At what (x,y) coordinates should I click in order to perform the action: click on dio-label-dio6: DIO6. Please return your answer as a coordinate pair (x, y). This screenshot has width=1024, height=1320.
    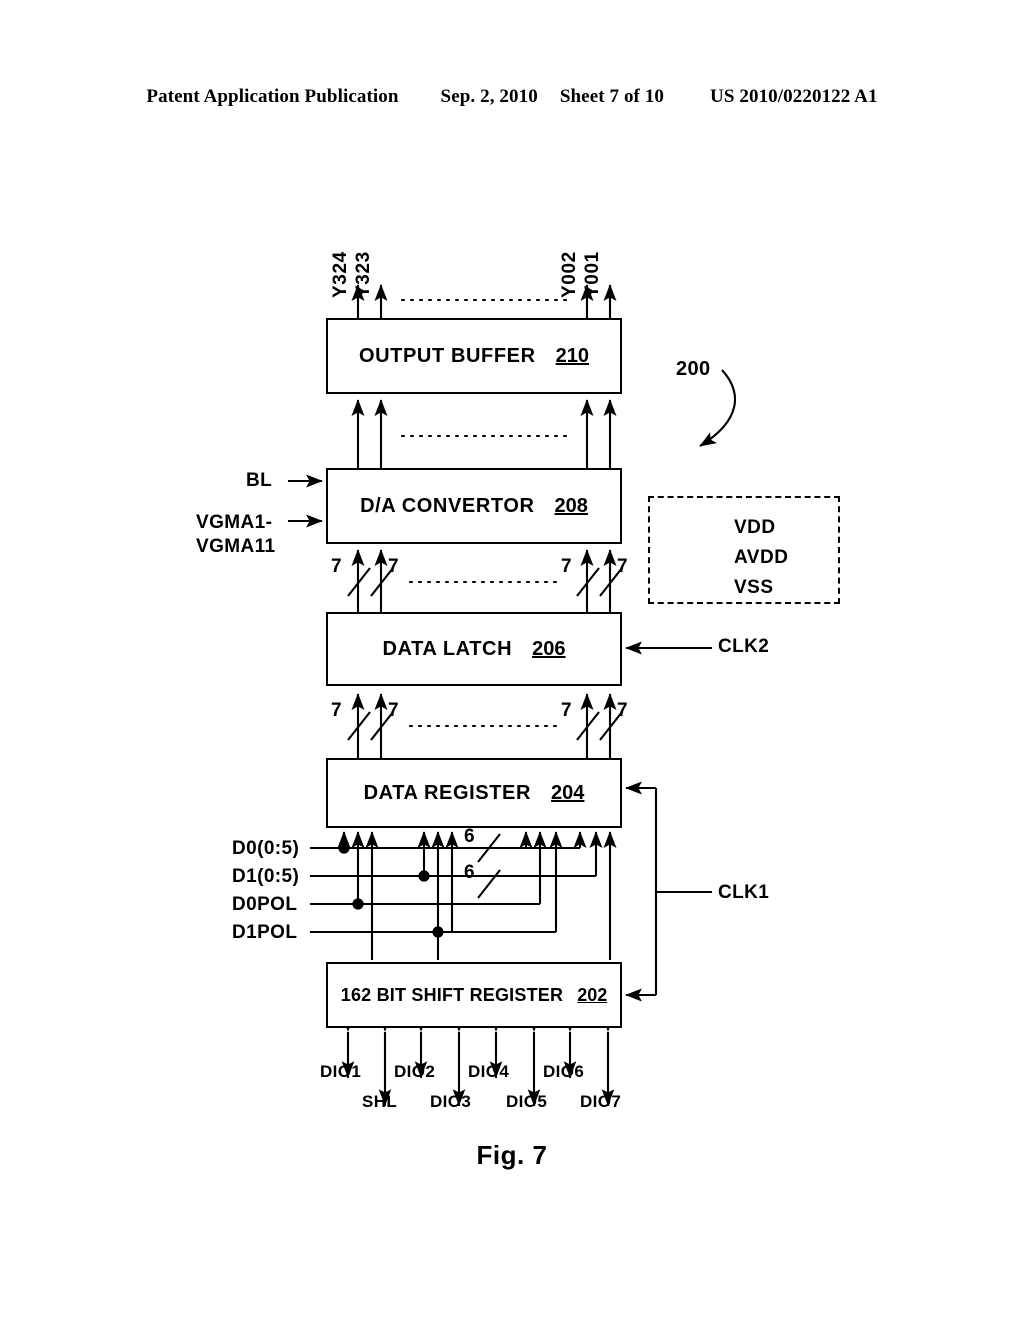
    Looking at the image, I should click on (564, 1071).